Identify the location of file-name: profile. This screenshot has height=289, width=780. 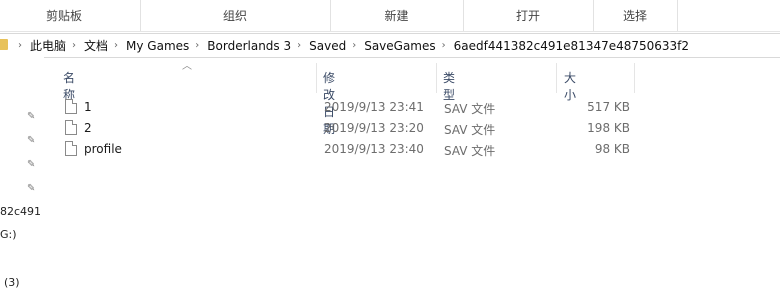
(103, 149).